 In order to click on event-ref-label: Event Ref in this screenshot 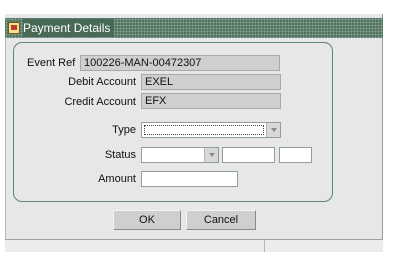, I will do `click(51, 63)`.